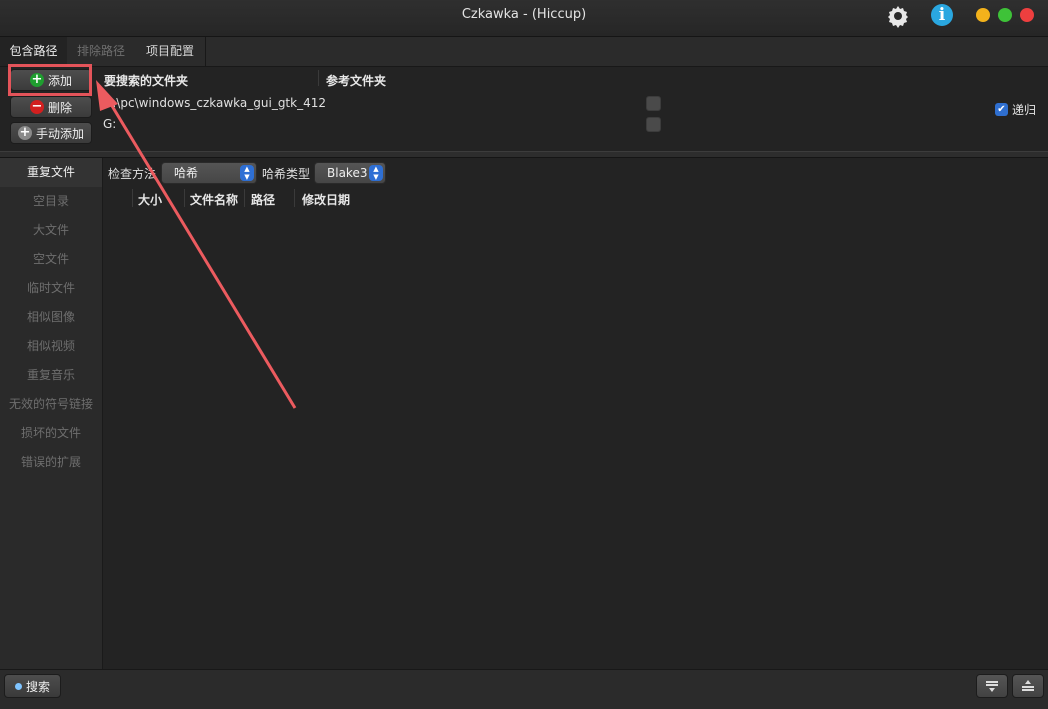 Image resolution: width=1048 pixels, height=709 pixels. What do you see at coordinates (132, 174) in the screenshot?
I see `check-method-label: 检查方法` at bounding box center [132, 174].